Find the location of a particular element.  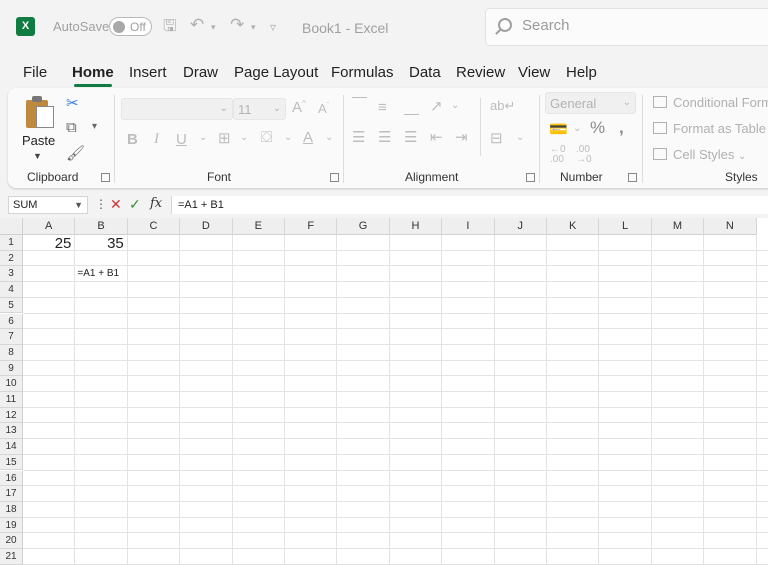

conditional-formatting-button: Conditional Formatting is located at coordinates (710, 102).